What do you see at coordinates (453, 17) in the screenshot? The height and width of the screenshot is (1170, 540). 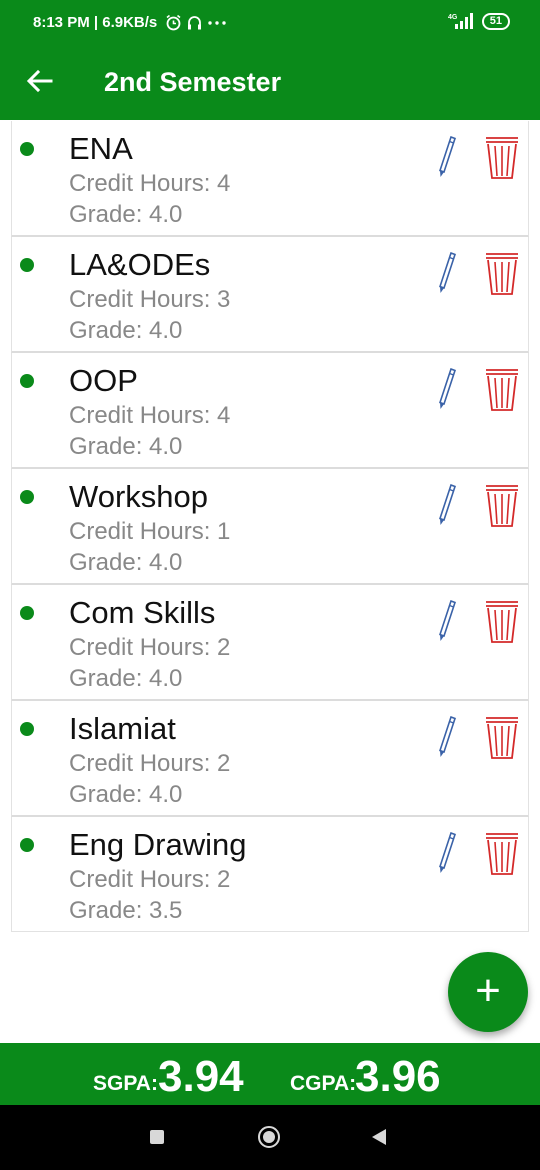 I see `network-type: 4G` at bounding box center [453, 17].